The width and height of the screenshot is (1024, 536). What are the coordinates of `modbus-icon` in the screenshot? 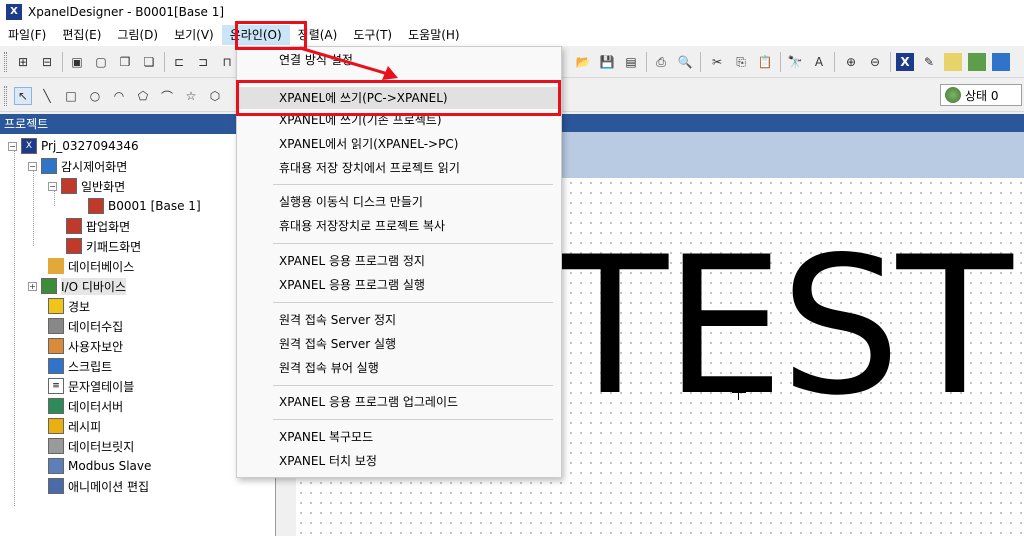 It's located at (56, 466).